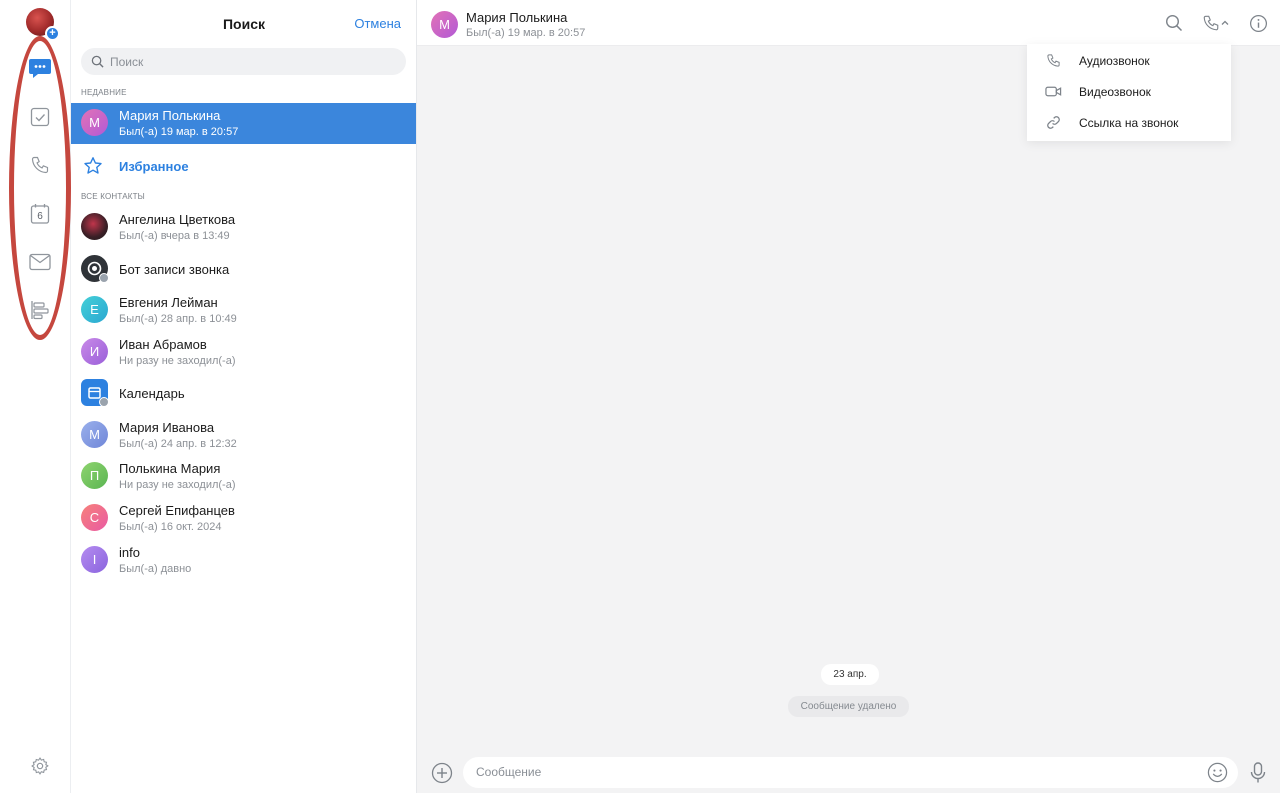 This screenshot has height=793, width=1280. What do you see at coordinates (94, 351) in the screenshot?
I see `avatar: И` at bounding box center [94, 351].